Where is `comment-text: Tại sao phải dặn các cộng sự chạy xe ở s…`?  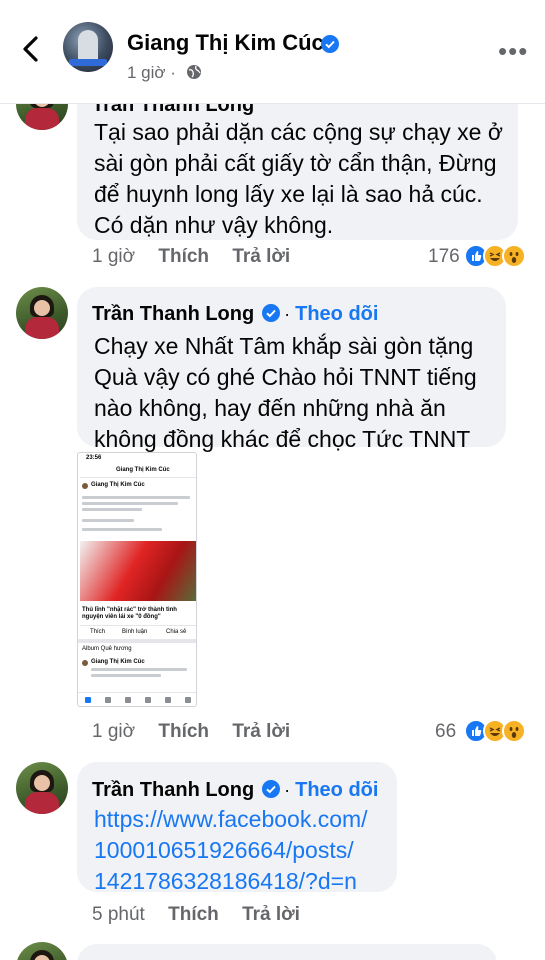
comment-text: Tại sao phải dặn các cộng sự chạy xe ở s… is located at coordinates (298, 178).